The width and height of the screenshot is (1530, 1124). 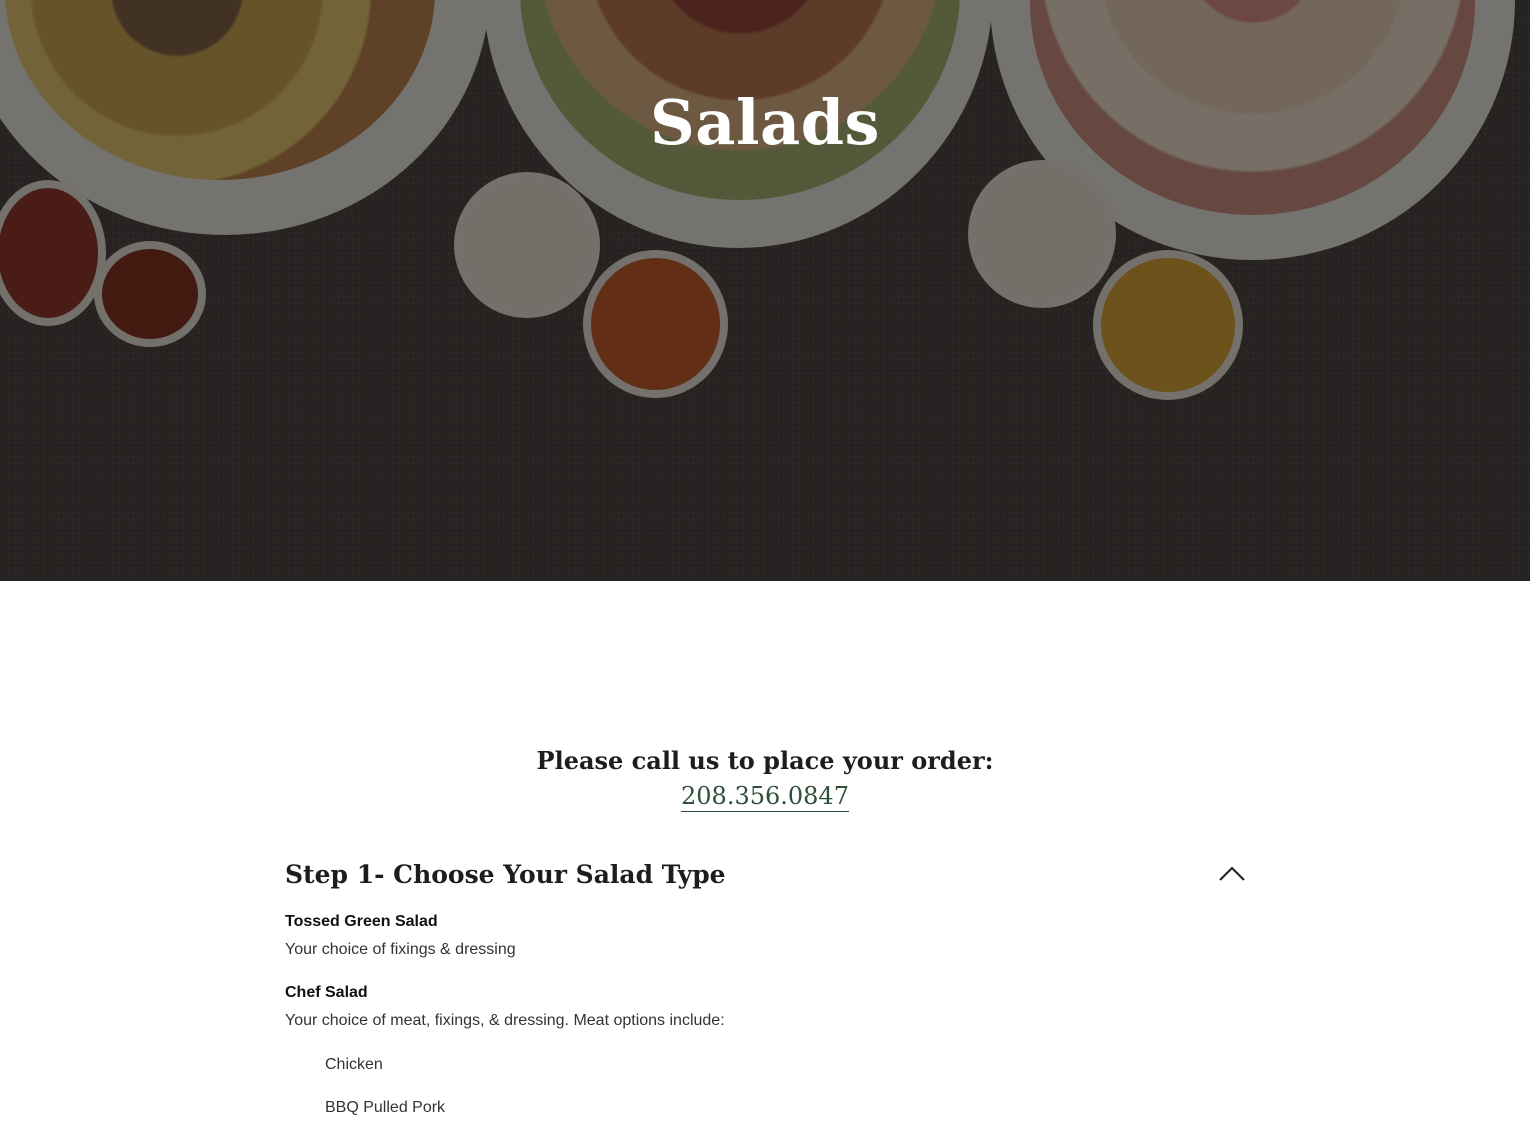 What do you see at coordinates (326, 992) in the screenshot?
I see `item-name-chef-salad: Chef Salad` at bounding box center [326, 992].